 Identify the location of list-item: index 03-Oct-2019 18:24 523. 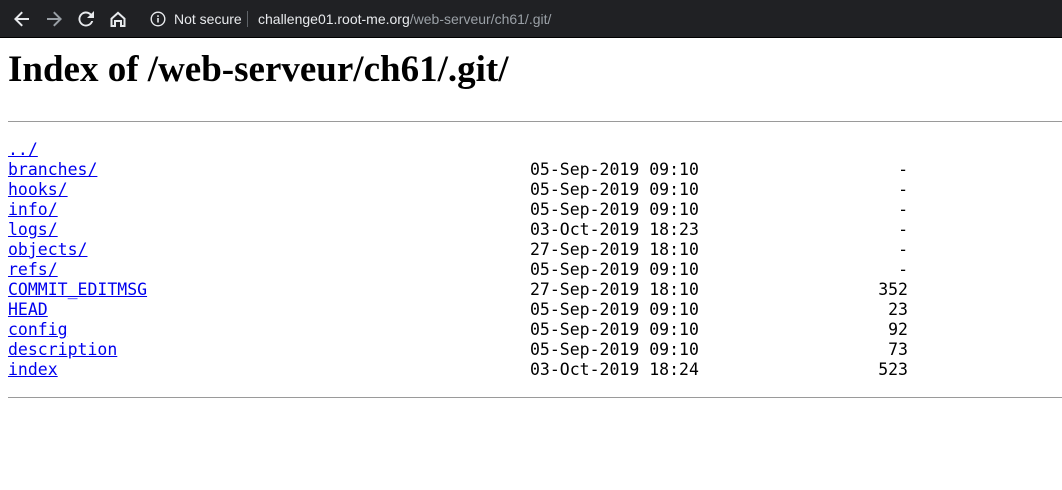
(468, 370).